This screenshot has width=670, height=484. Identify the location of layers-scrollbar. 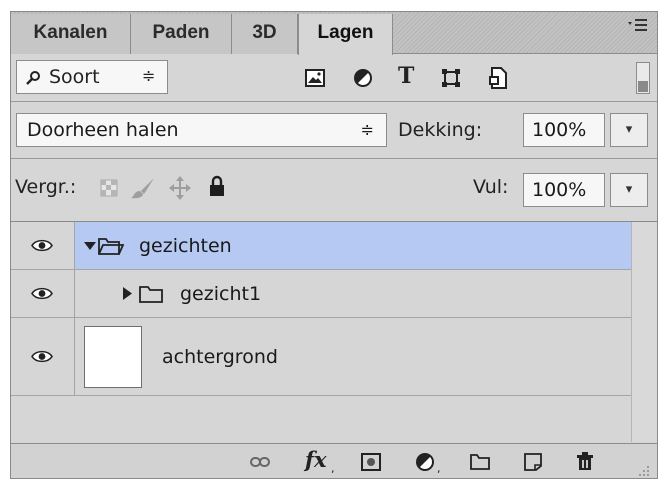
(644, 332).